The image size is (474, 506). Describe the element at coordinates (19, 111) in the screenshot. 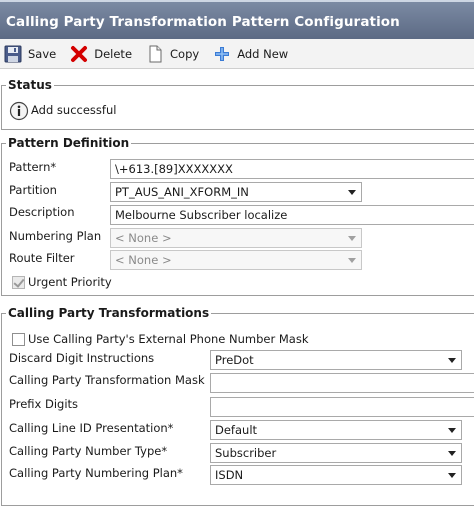

I see `info-icon` at that location.